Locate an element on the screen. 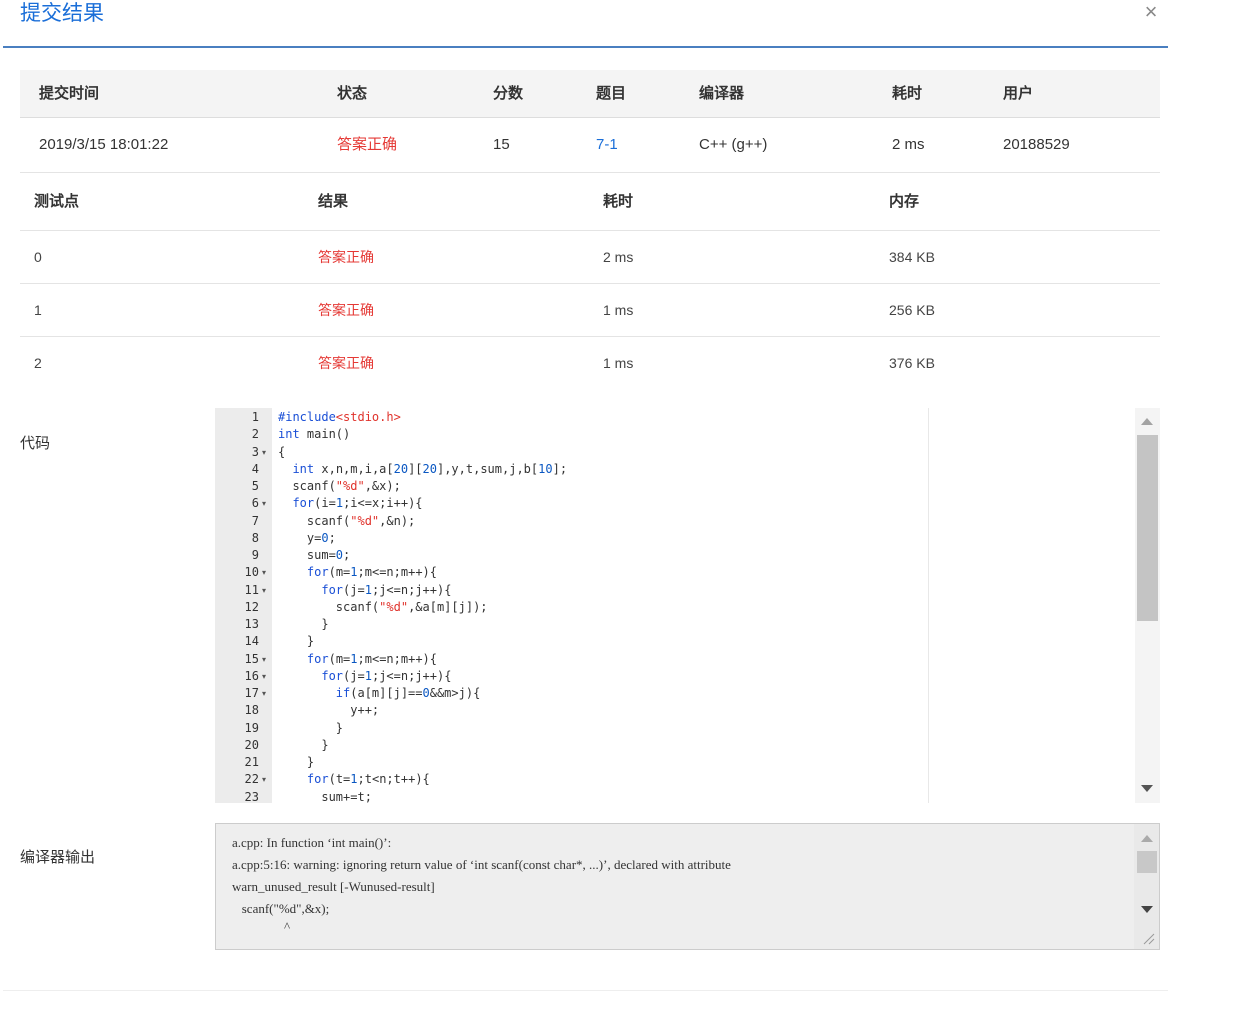  header-problem: 题目 is located at coordinates (611, 93).